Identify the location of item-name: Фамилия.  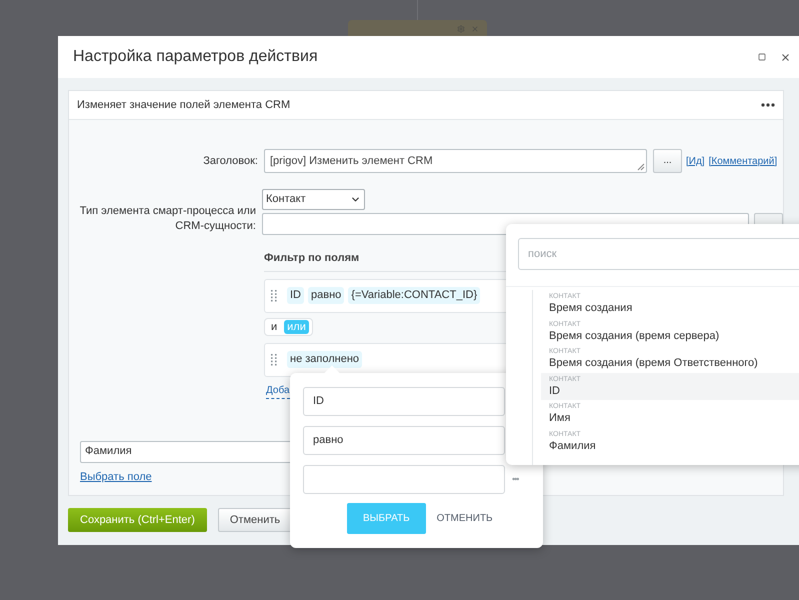
(573, 445).